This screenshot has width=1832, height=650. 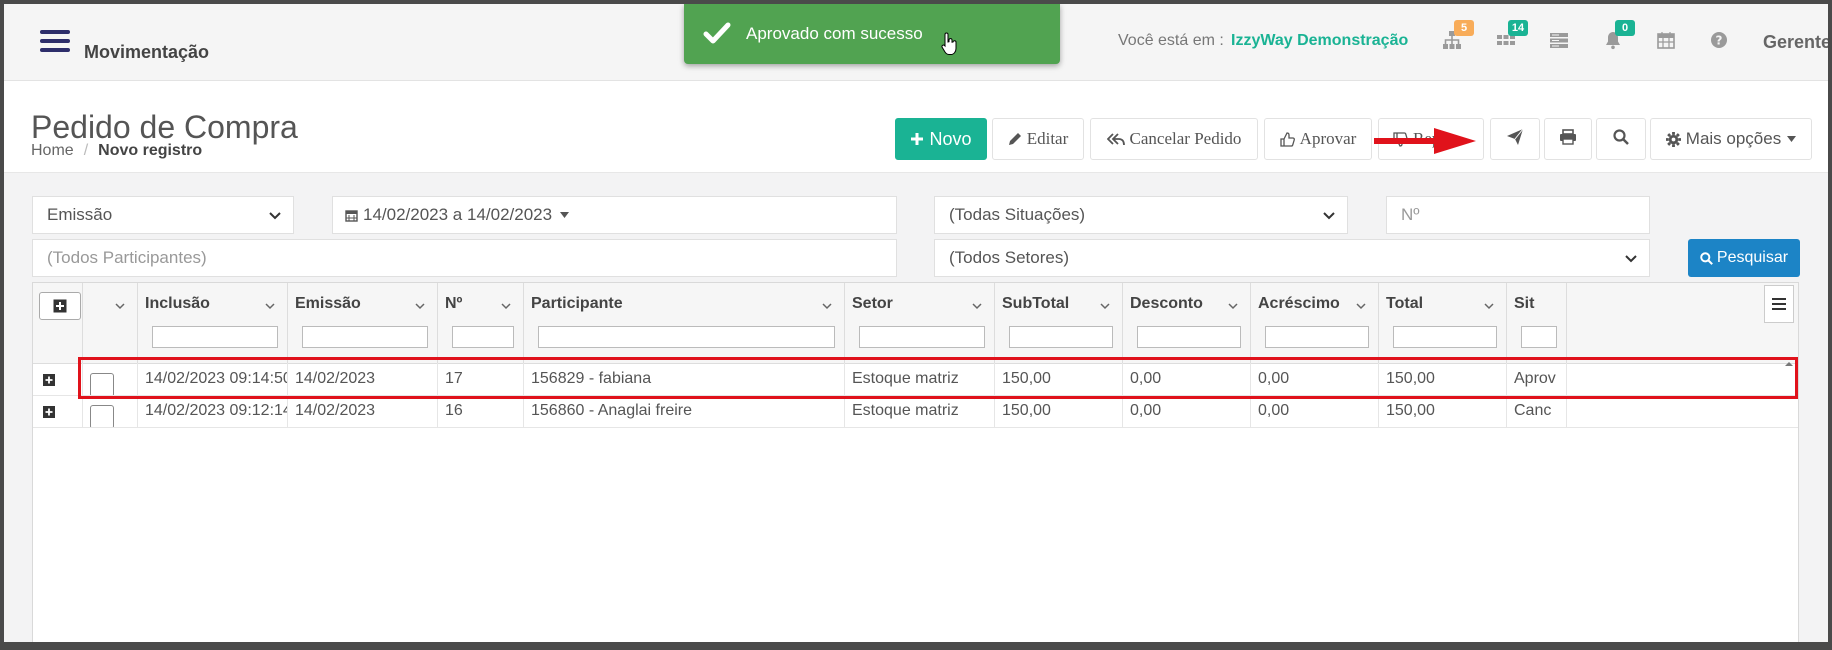 What do you see at coordinates (1319, 41) in the screenshot?
I see `environment-name-link: IzzyWay Demonstração` at bounding box center [1319, 41].